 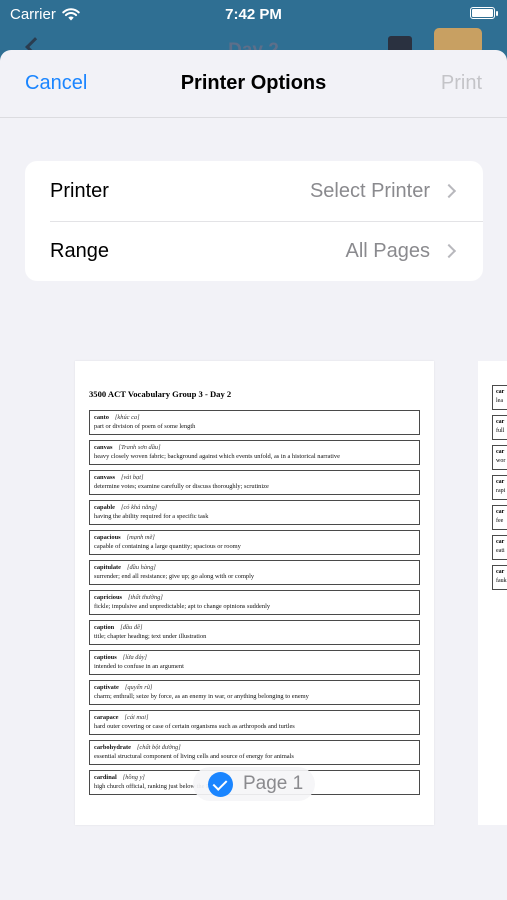 I want to click on clock: 7:42 PM, so click(x=253, y=14).